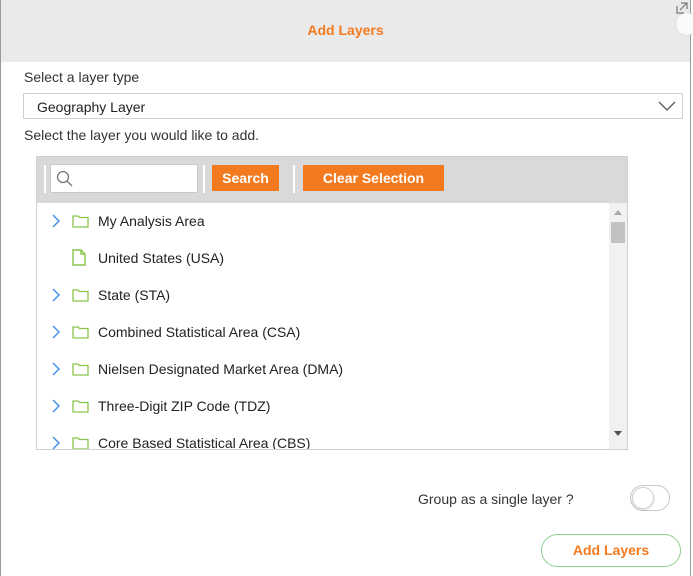  I want to click on chevron-down-icon, so click(667, 106).